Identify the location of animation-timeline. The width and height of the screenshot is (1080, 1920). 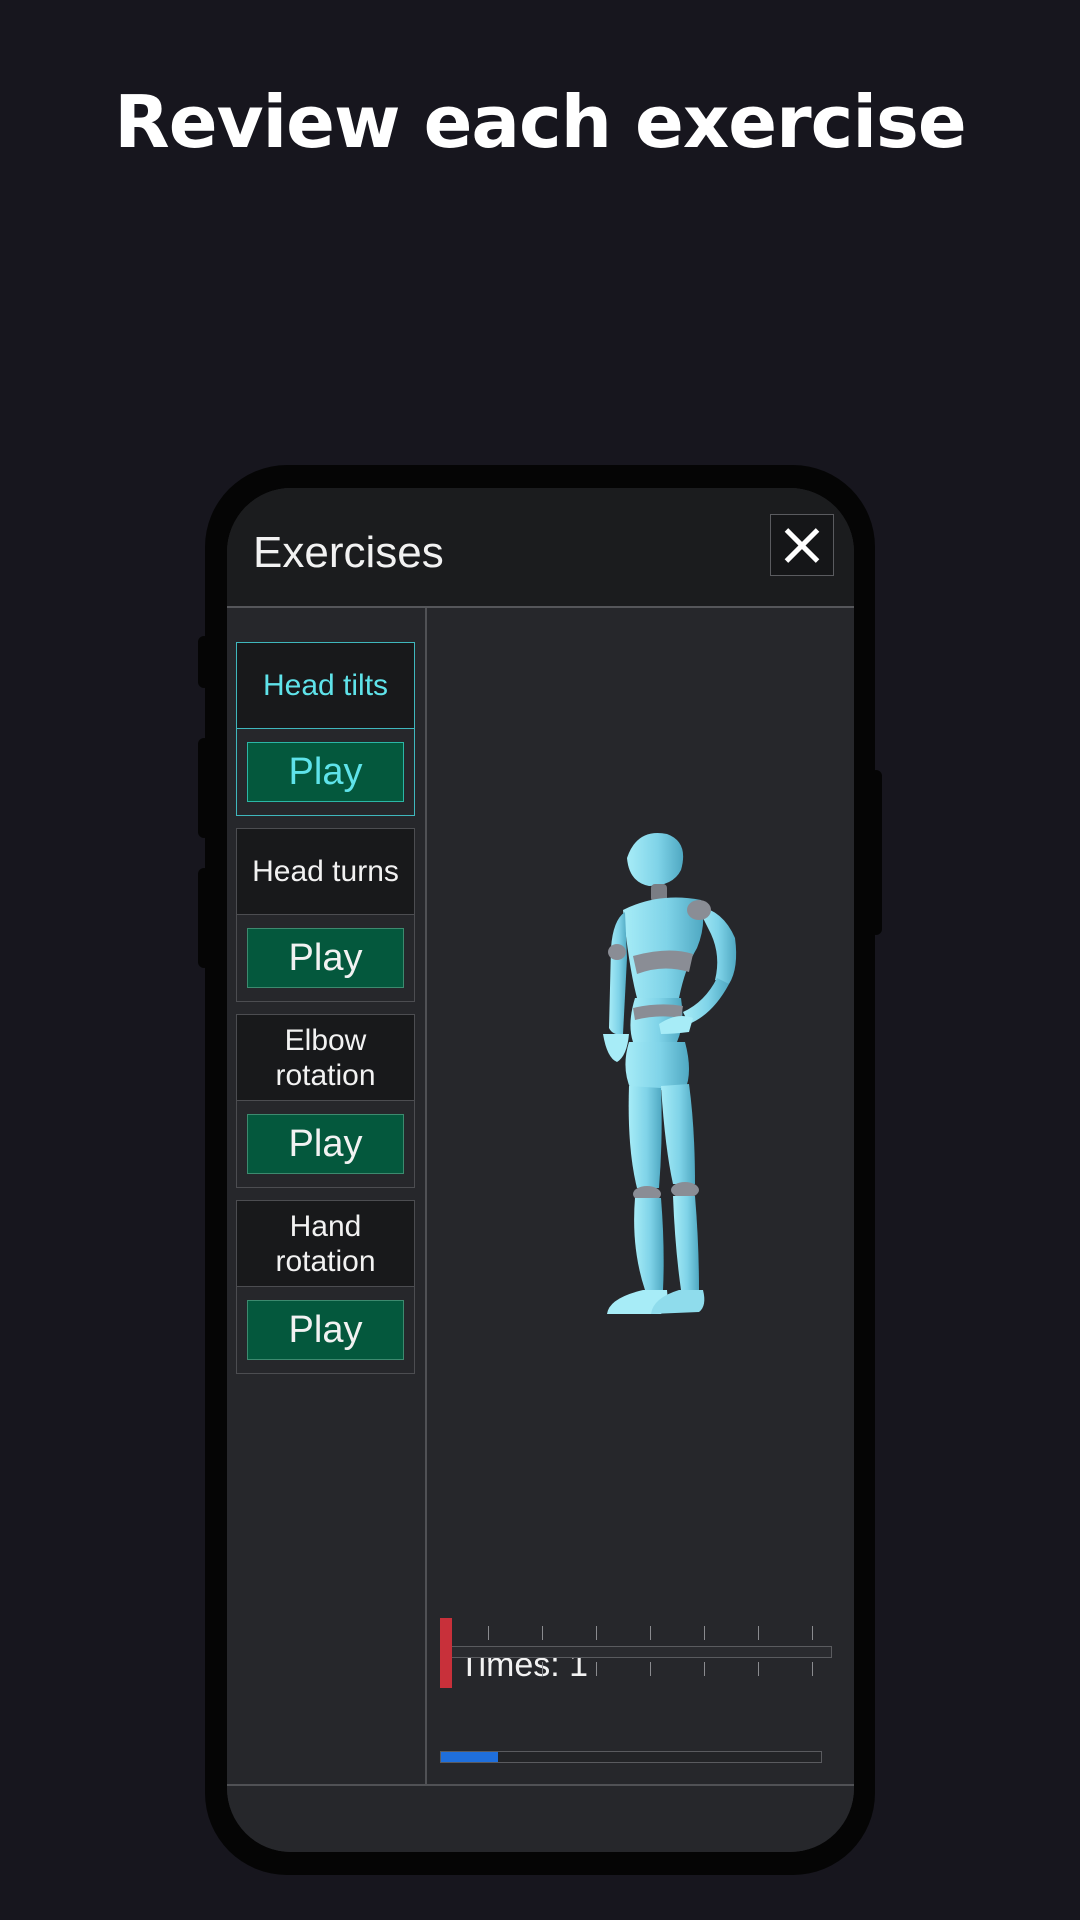
(636, 1653).